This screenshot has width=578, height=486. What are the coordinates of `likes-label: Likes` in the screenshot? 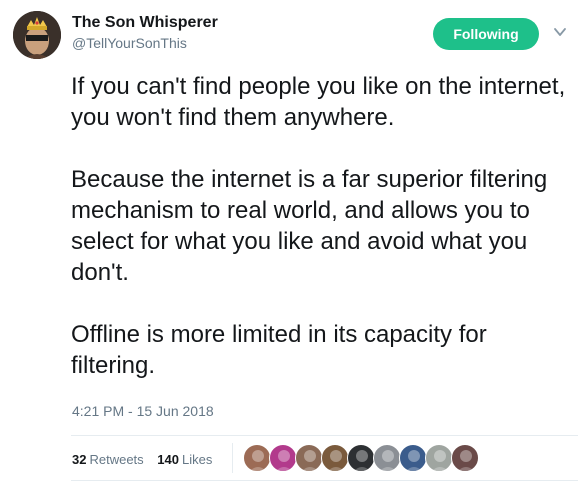 It's located at (197, 459).